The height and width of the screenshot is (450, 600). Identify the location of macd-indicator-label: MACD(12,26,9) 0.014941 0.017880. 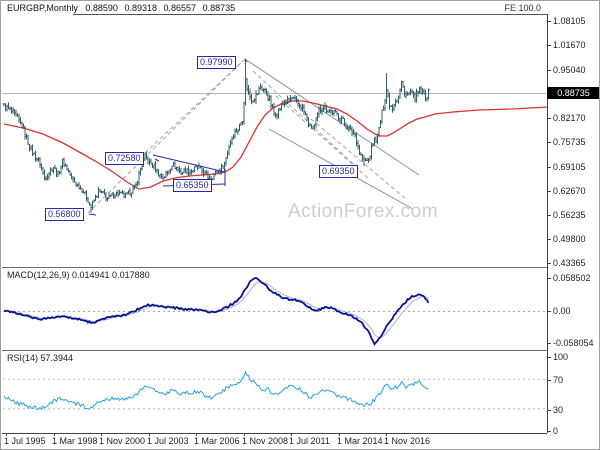
(78, 275).